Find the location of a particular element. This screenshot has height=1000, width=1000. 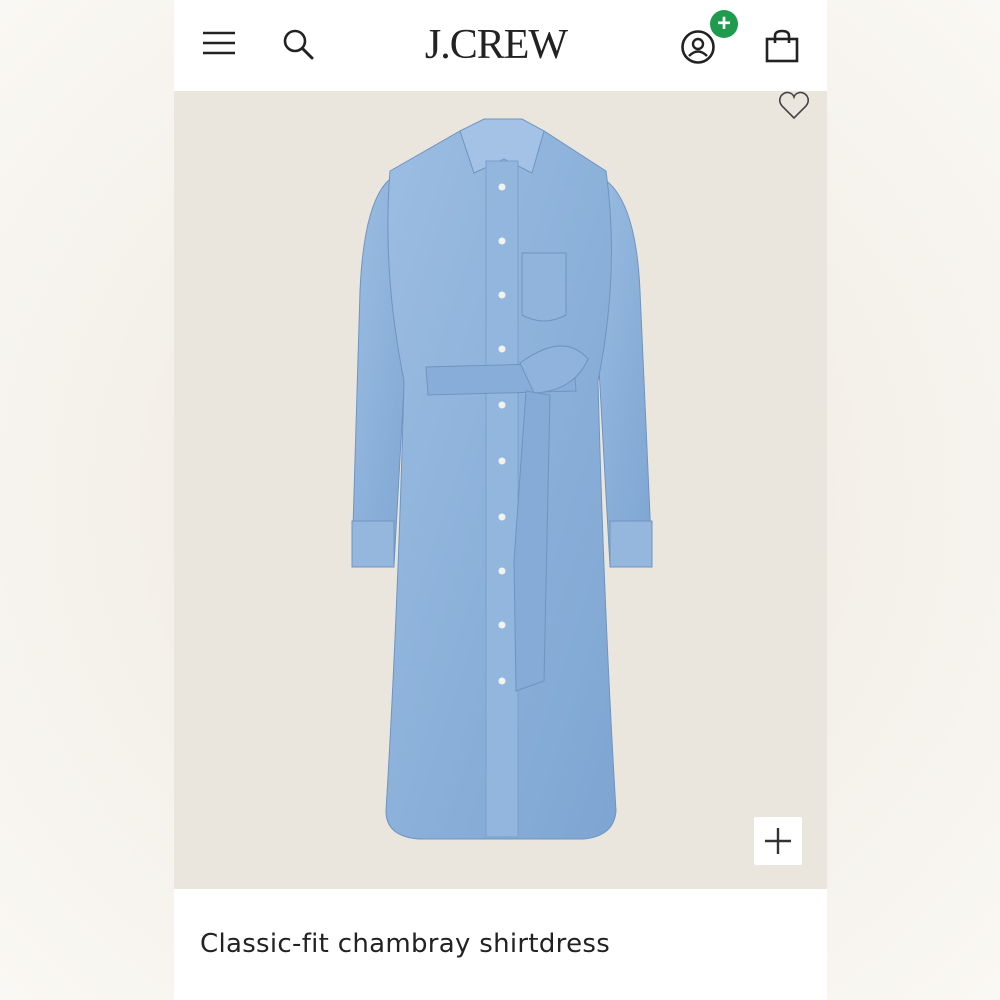

product-title: Classic-fit chambray shirtdress is located at coordinates (405, 944).